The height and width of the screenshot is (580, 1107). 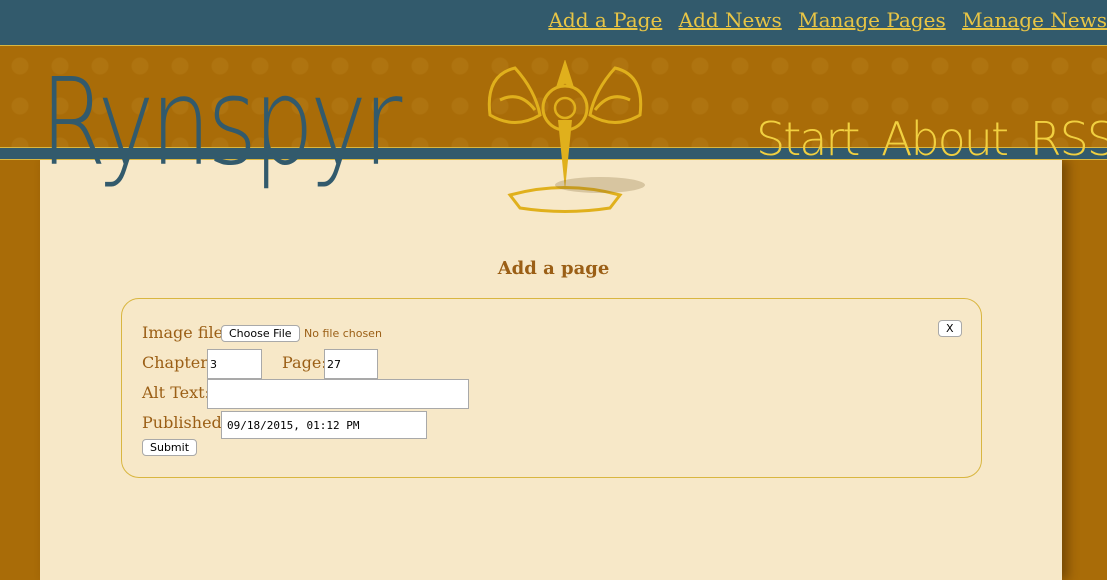 What do you see at coordinates (872, 20) in the screenshot?
I see `nav-manage-pages: Manage Pages` at bounding box center [872, 20].